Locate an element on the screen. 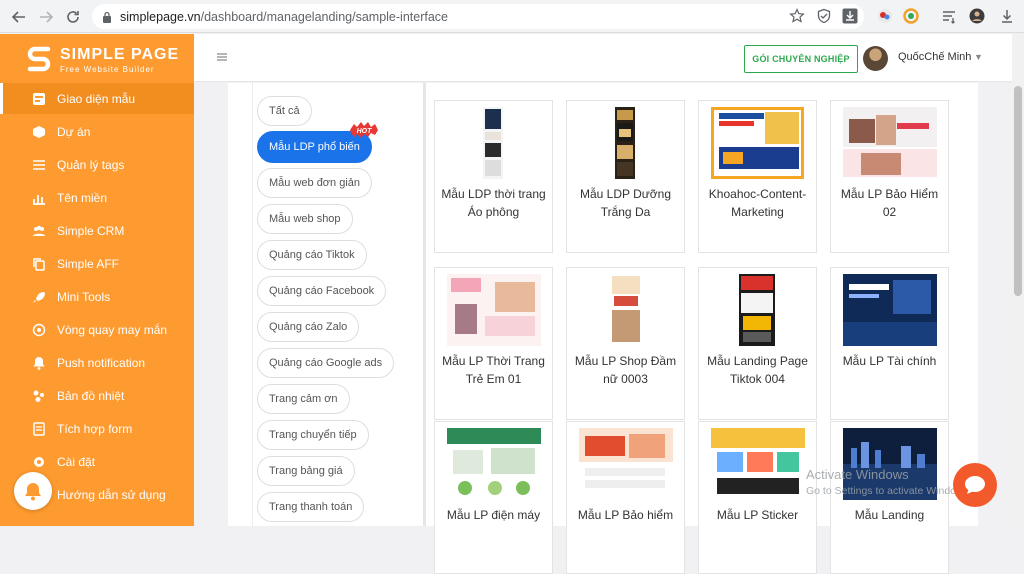 The image size is (1024, 574). template-card: Mẫu LP Sticker is located at coordinates (757, 497).